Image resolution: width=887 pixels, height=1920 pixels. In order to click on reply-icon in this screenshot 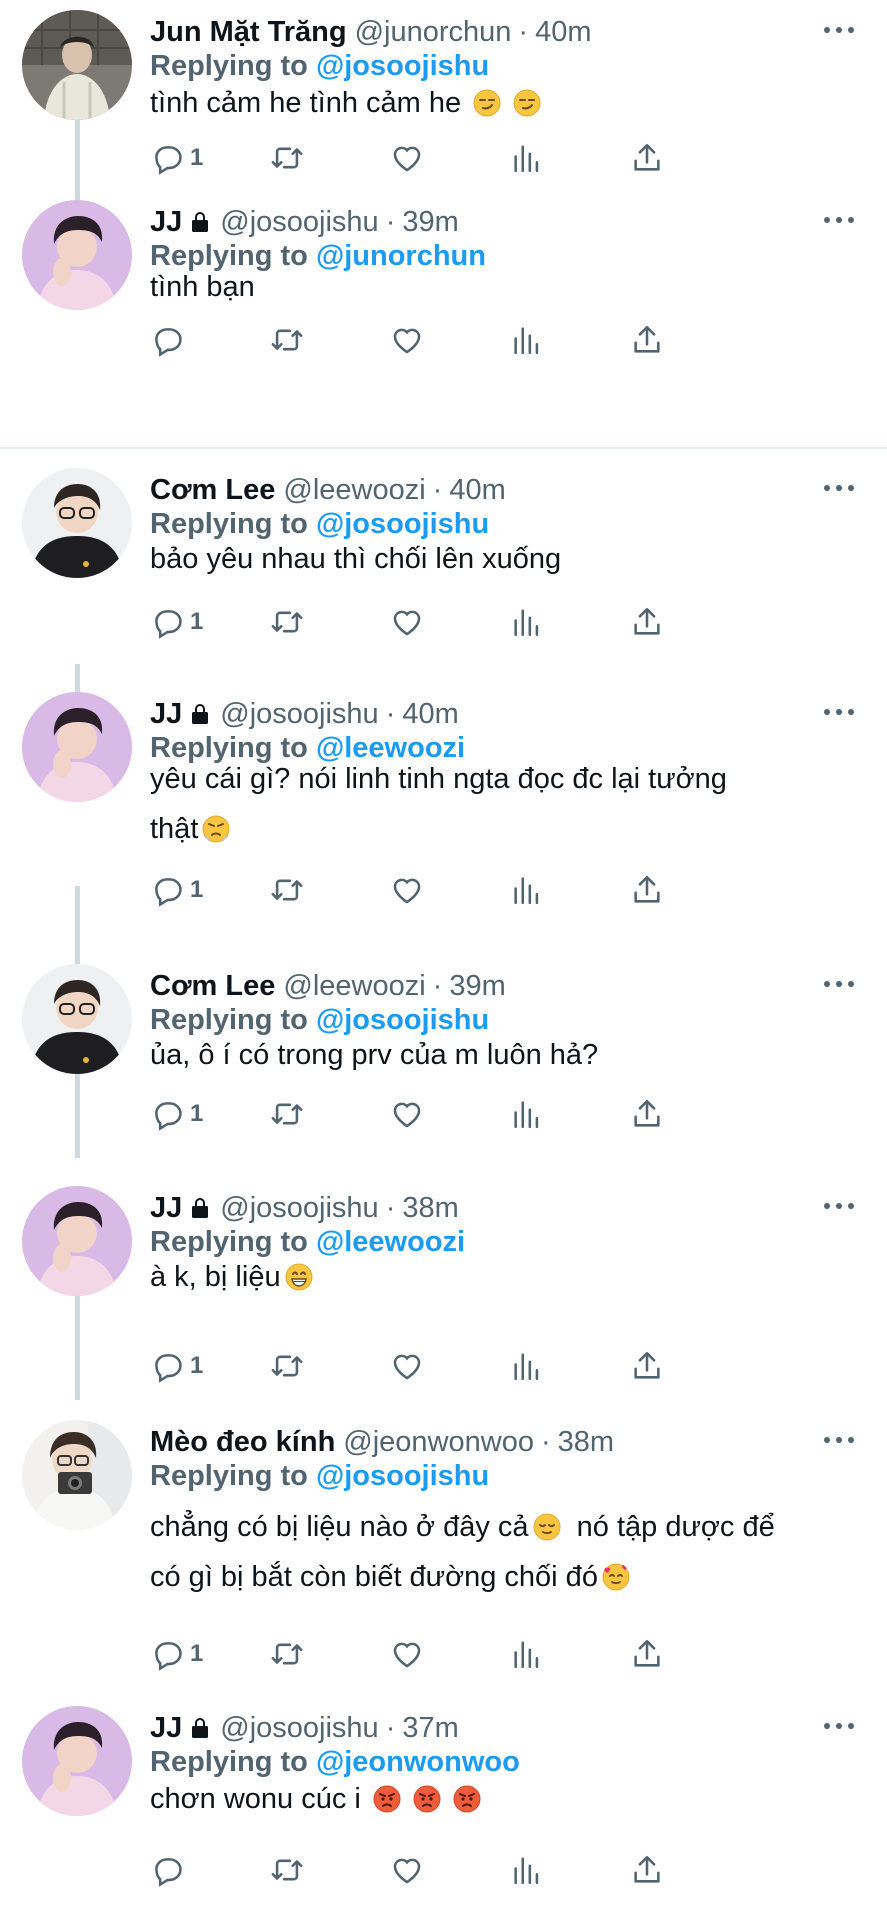, I will do `click(167, 622)`.